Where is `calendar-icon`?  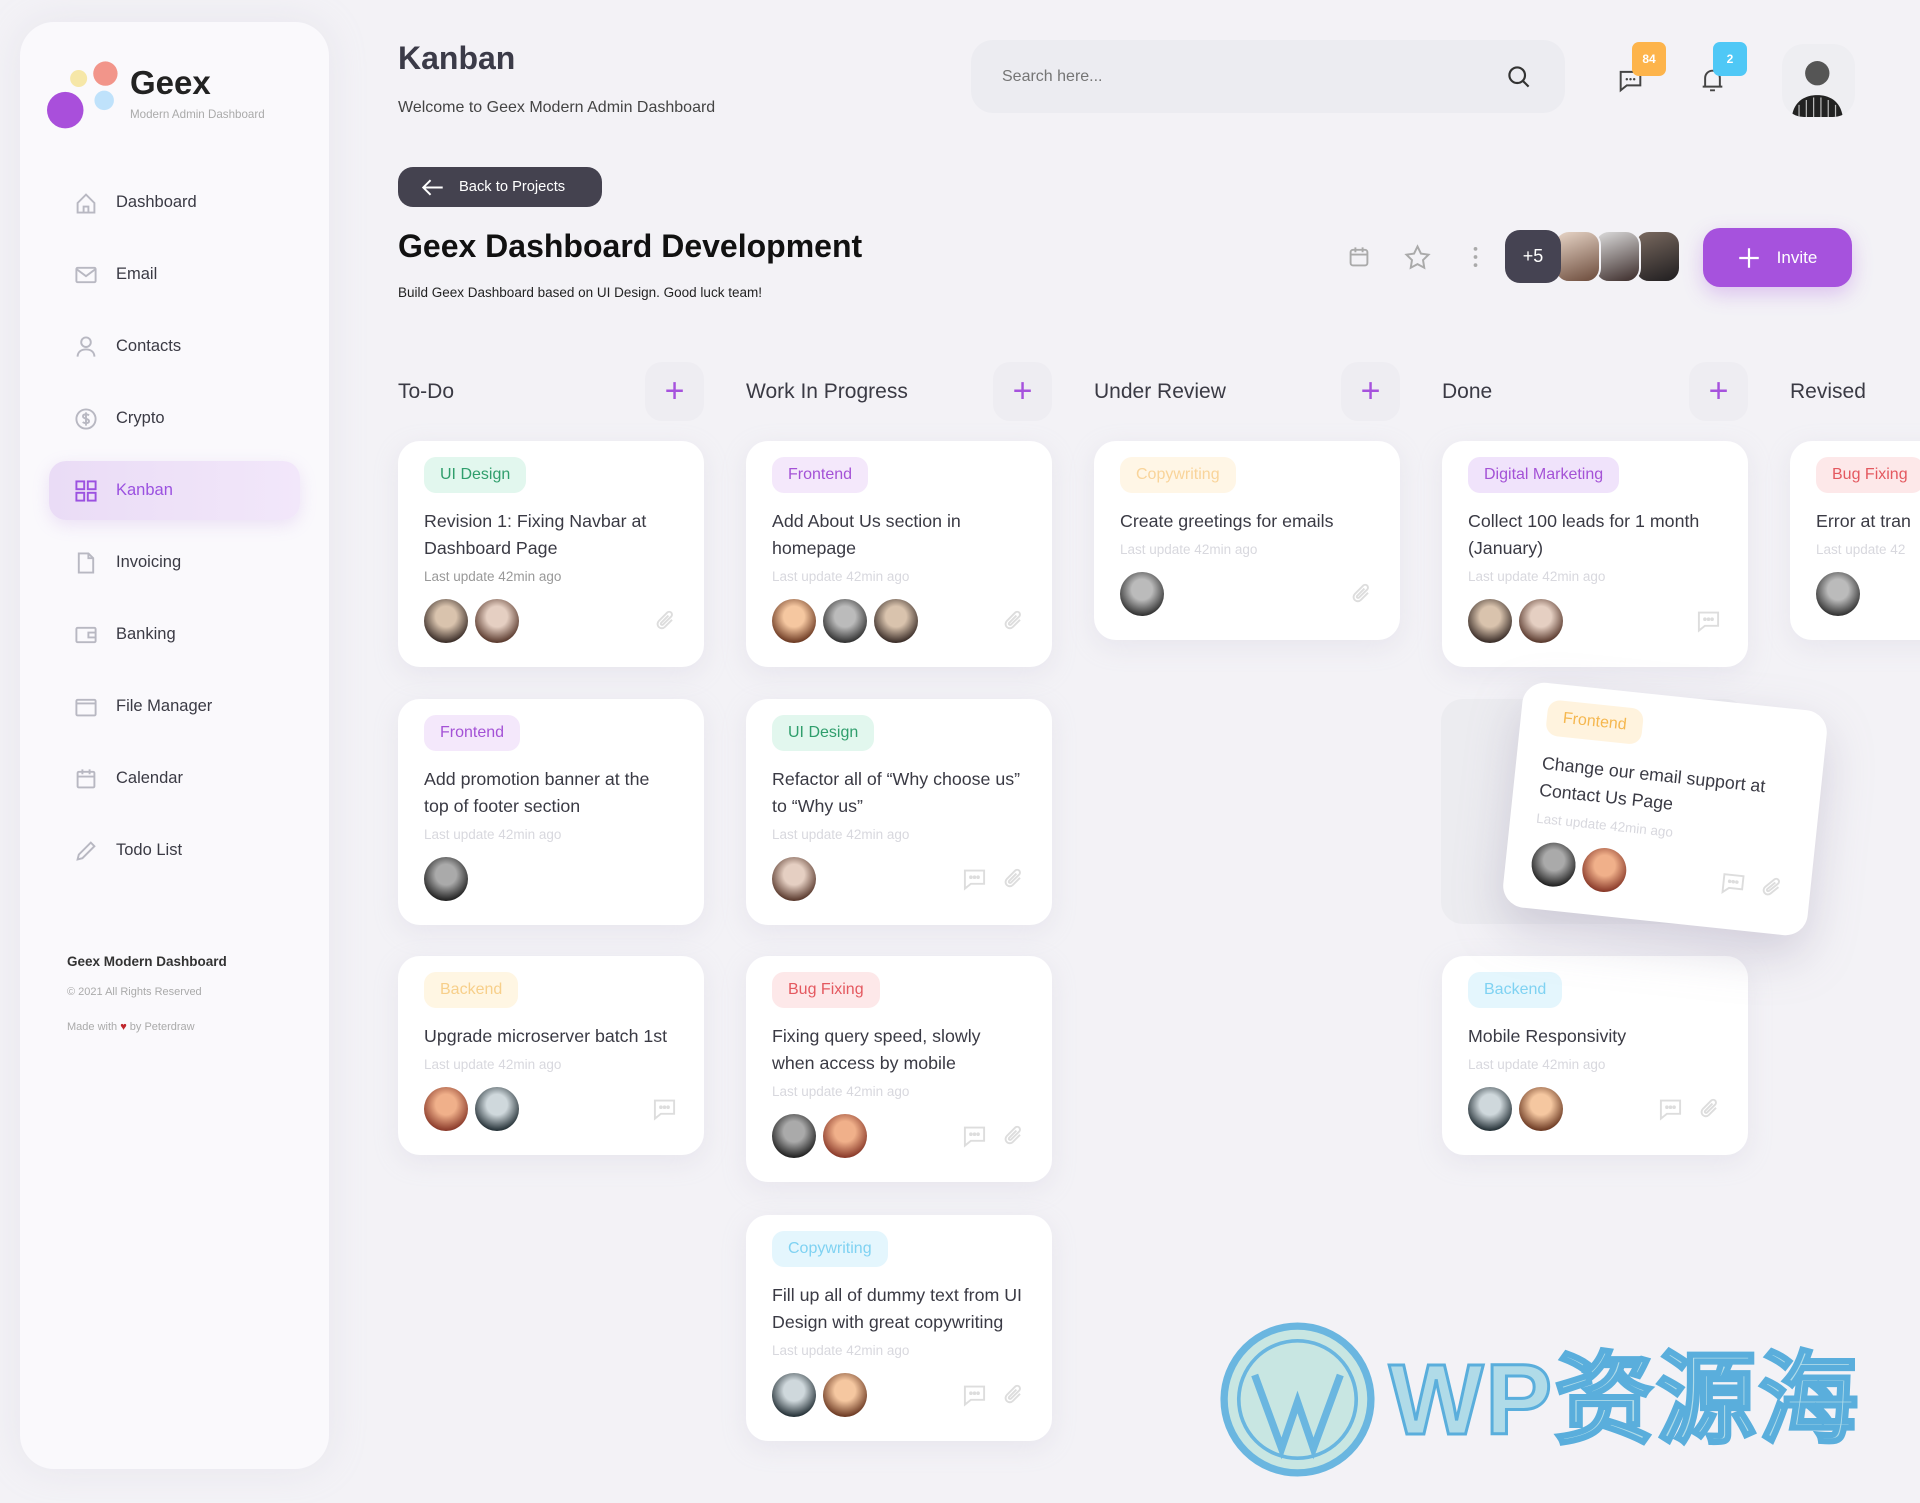
calendar-icon is located at coordinates (1359, 257).